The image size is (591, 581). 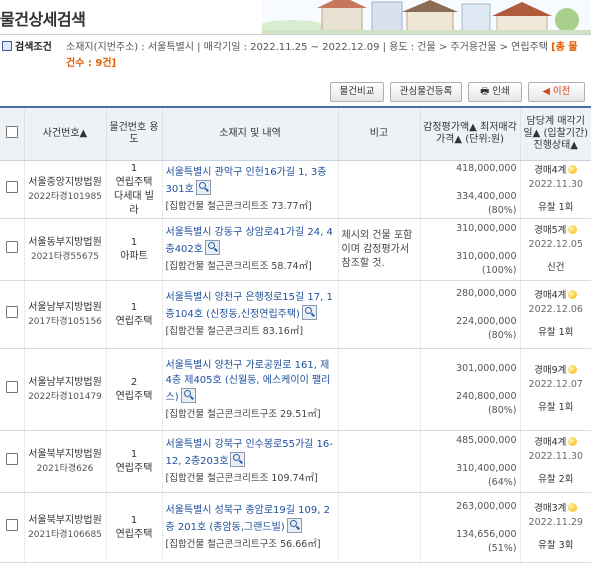 I want to click on address-link: 서울특별시 성북구 종암로19길 109, 2층 201호 (종암동,그랜드빌), so click(x=250, y=519).